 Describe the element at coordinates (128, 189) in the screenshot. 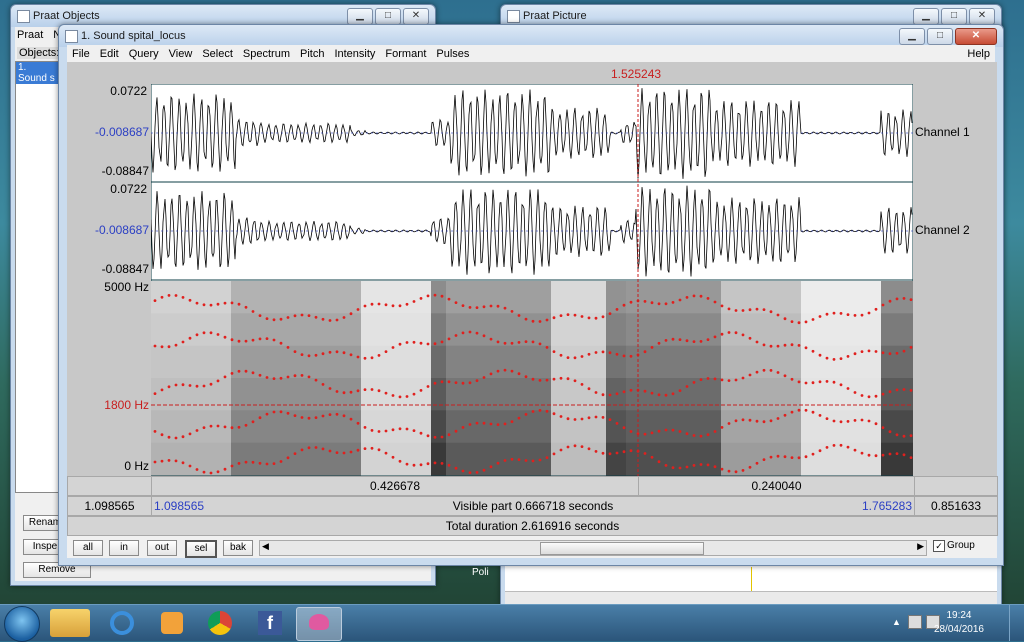

I see `ch2-max-label: 0.0722` at that location.